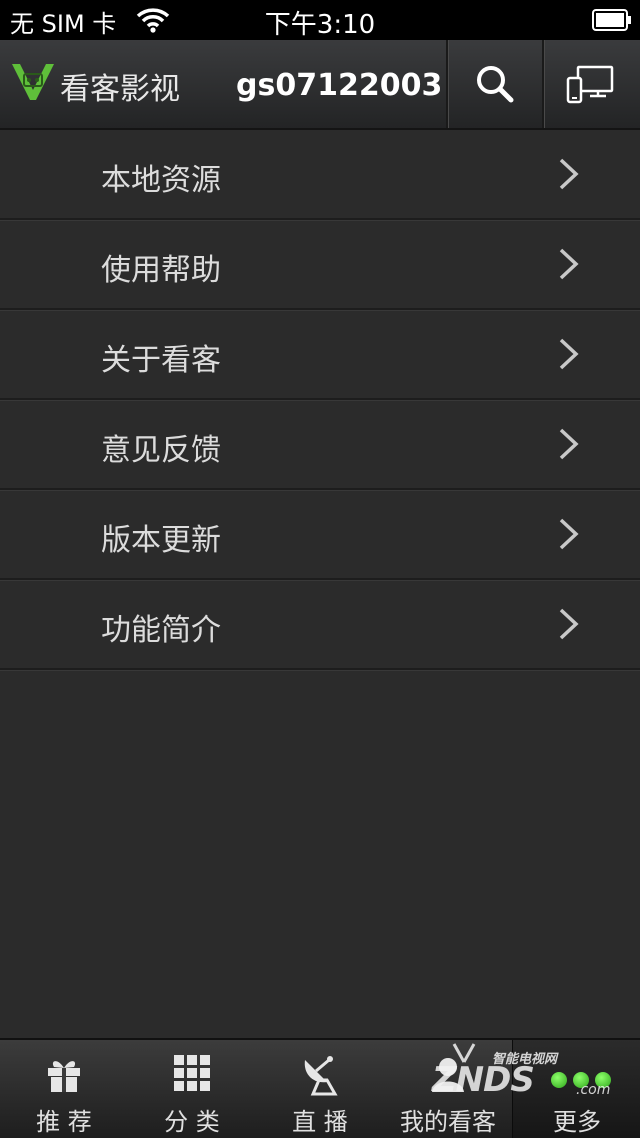 This screenshot has width=640, height=1138. What do you see at coordinates (64, 1076) in the screenshot?
I see `gift-icon` at bounding box center [64, 1076].